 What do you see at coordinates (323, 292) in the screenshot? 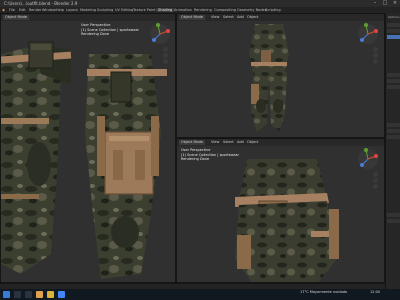
I see `weather-status: 17°C Mayormente nublado` at bounding box center [323, 292].